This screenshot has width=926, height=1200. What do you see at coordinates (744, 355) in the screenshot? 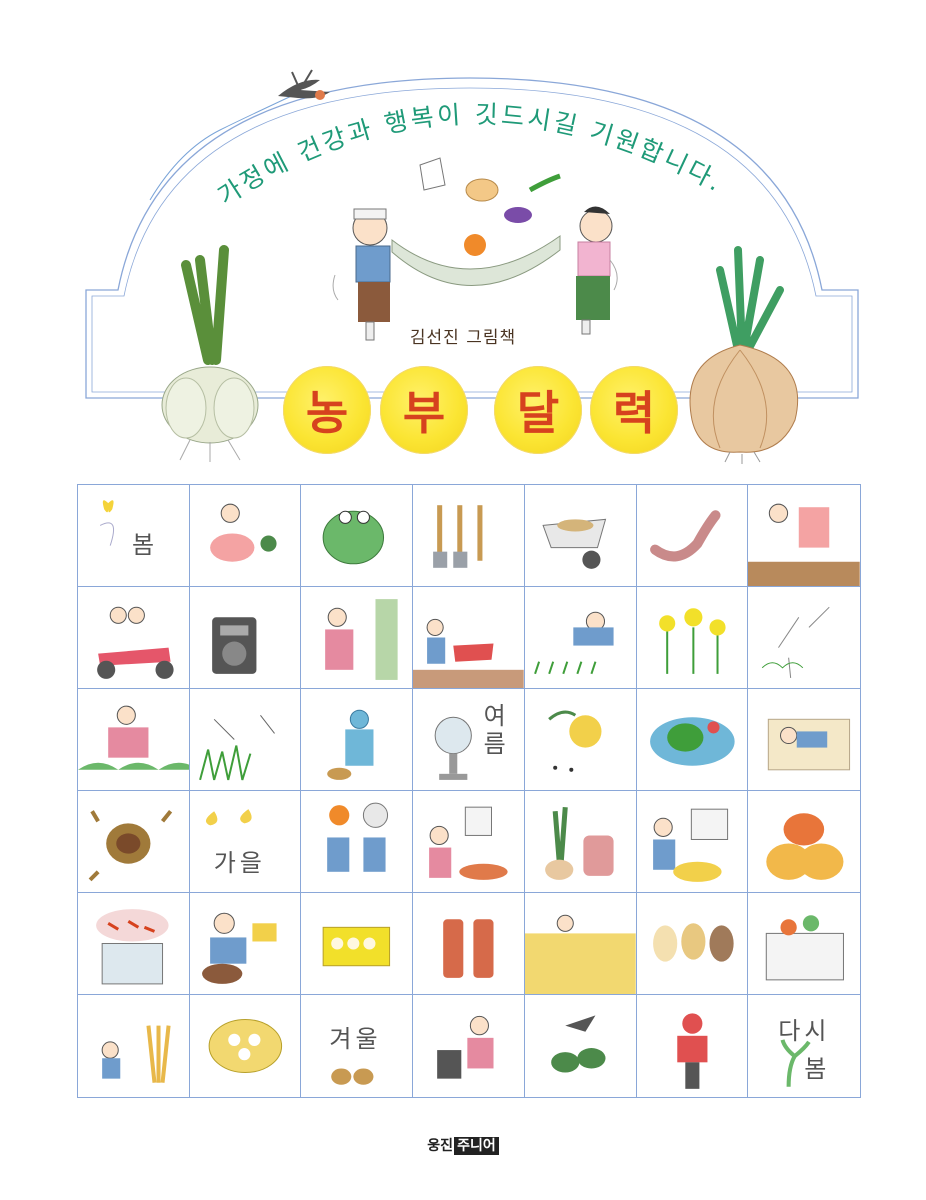
I see `onion-illustration` at bounding box center [744, 355].